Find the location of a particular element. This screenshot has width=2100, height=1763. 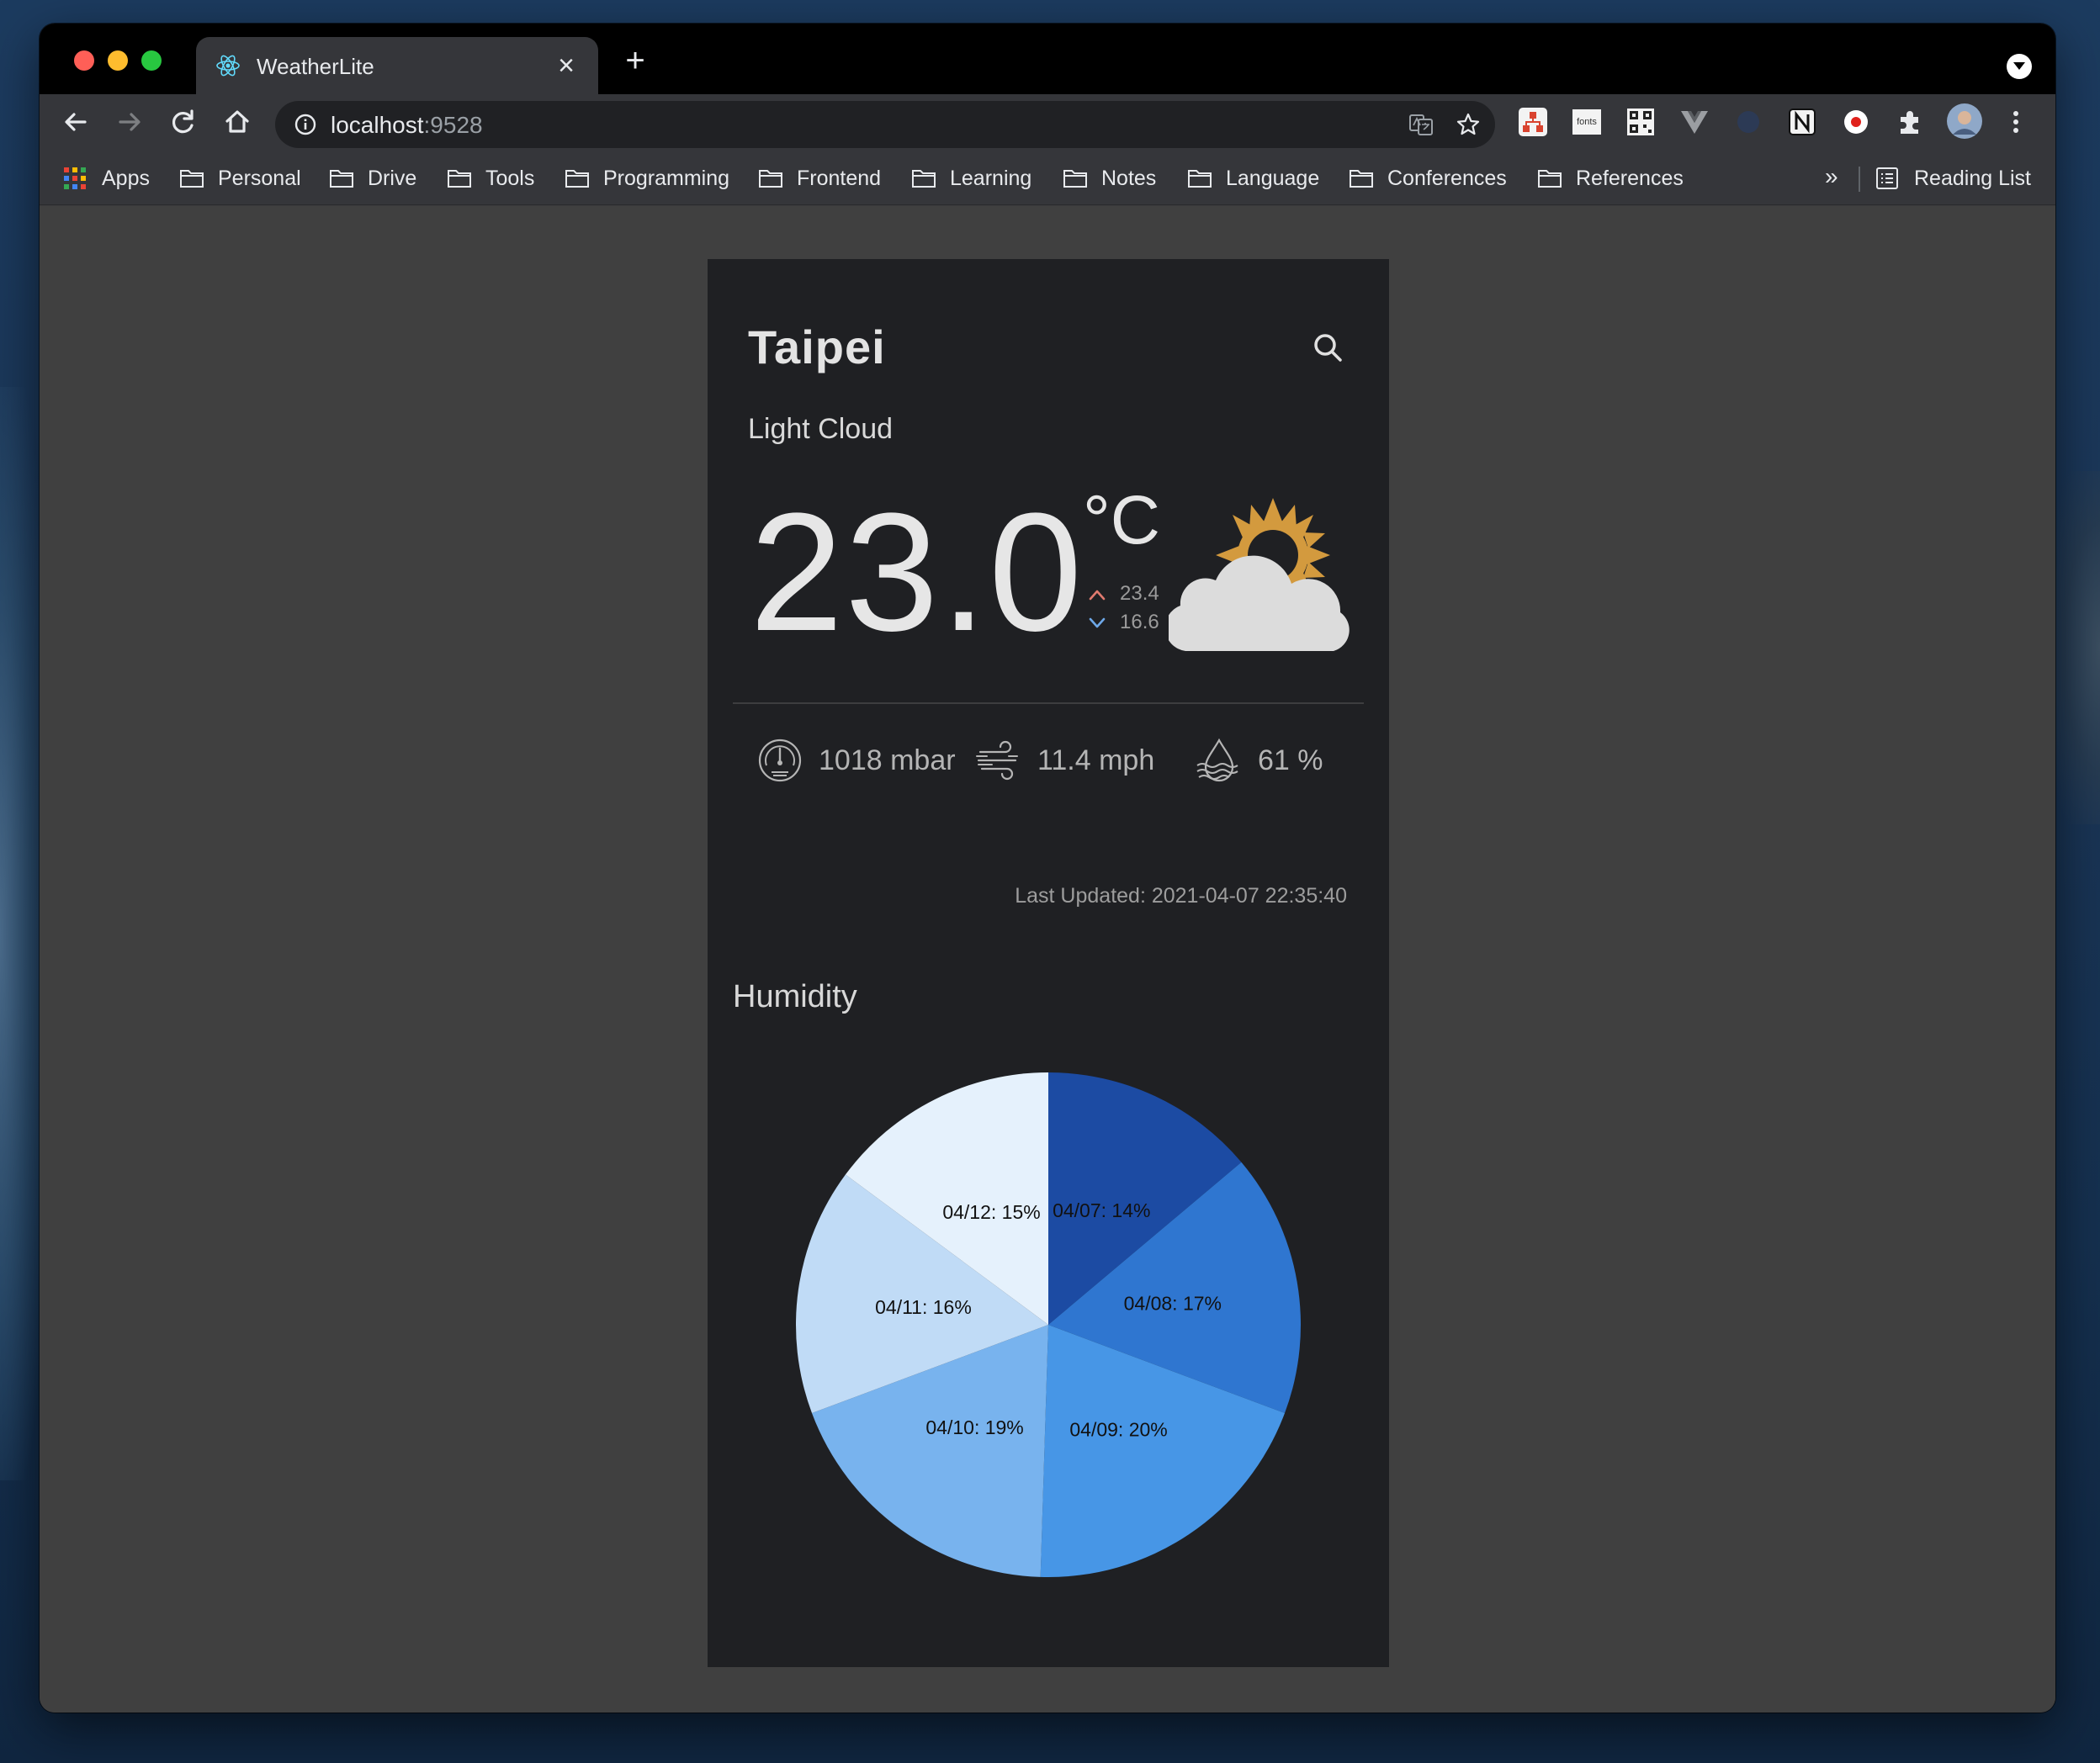

pie-slice-label: 04/09: 20% is located at coordinates (1118, 1430).